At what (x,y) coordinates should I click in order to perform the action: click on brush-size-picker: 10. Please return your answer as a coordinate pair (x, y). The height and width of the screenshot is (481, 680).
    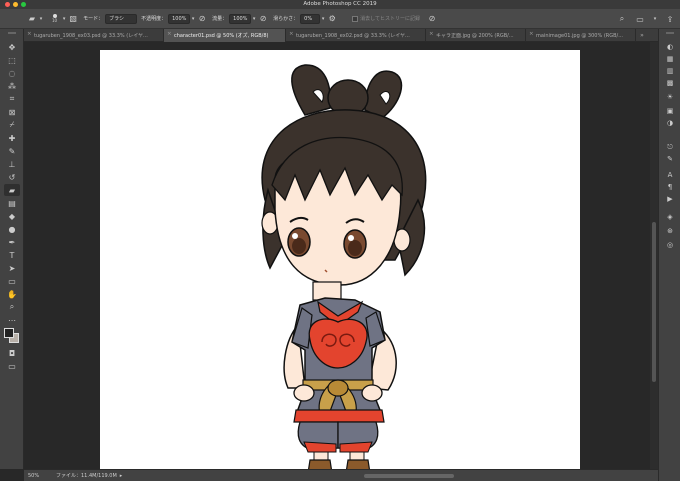
    Looking at the image, I should click on (54, 19).